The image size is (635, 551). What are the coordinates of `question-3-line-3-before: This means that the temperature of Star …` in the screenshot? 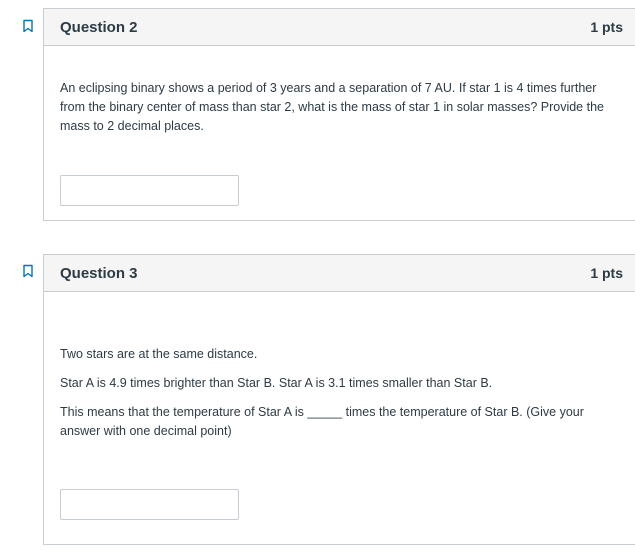 It's located at (182, 412).